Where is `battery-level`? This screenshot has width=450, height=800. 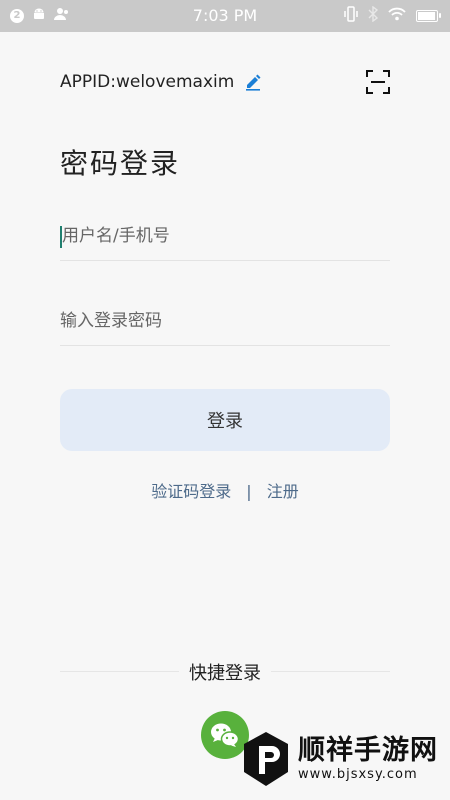
battery-level is located at coordinates (426, 16).